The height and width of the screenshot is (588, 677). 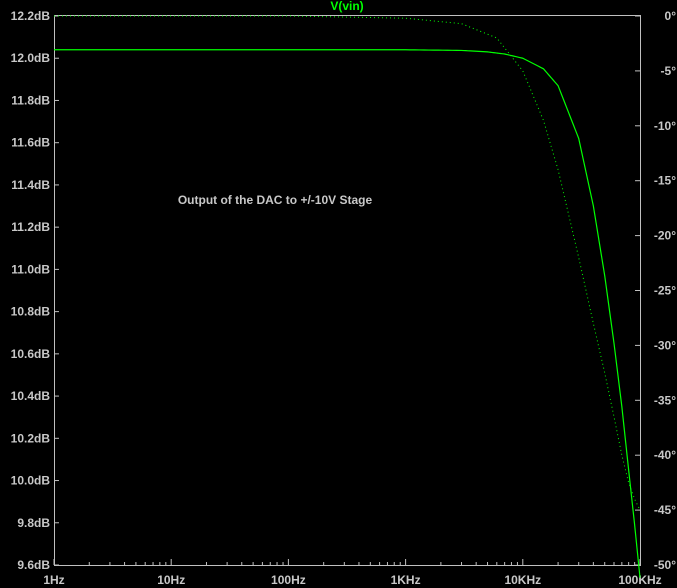 What do you see at coordinates (665, 291) in the screenshot?
I see `y-right-tick-label: -25°` at bounding box center [665, 291].